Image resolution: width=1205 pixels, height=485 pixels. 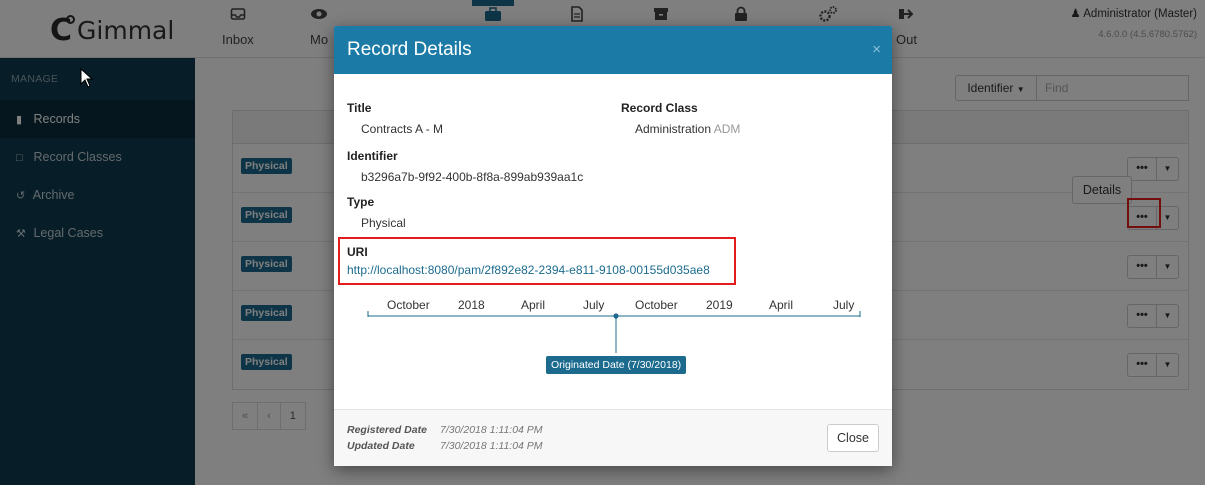 What do you see at coordinates (537, 261) in the screenshot?
I see `uri-highlight-box` at bounding box center [537, 261].